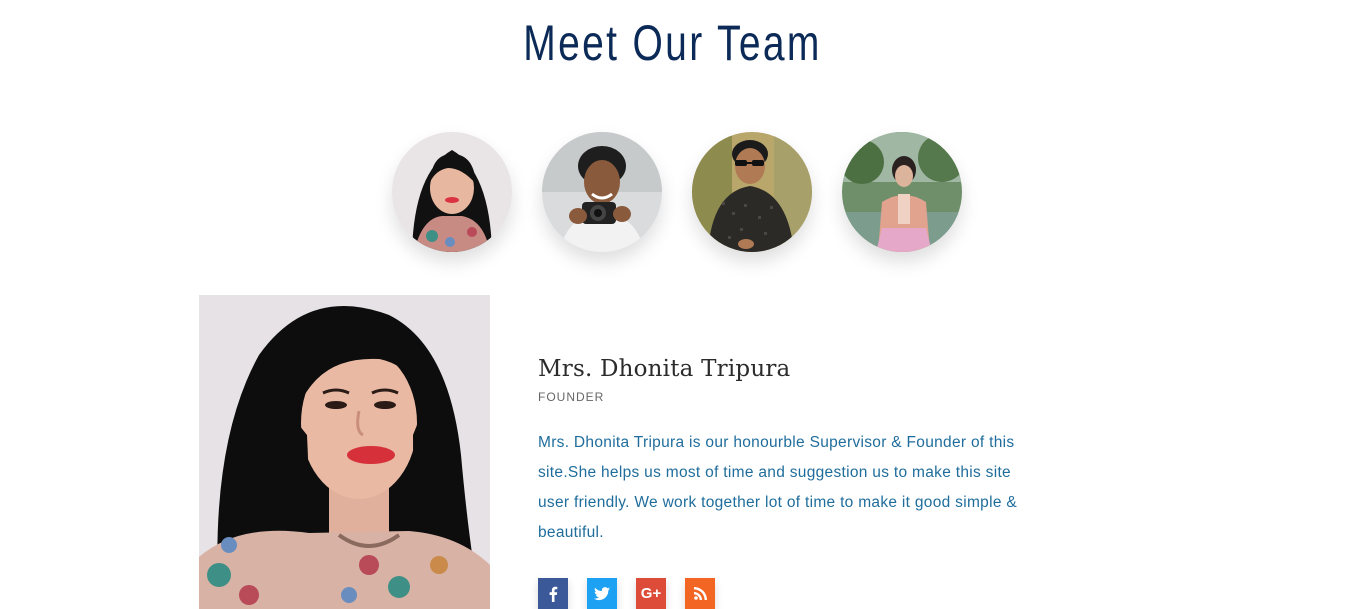 The image size is (1345, 609). I want to click on woman-outdoors-icon, so click(902, 192).